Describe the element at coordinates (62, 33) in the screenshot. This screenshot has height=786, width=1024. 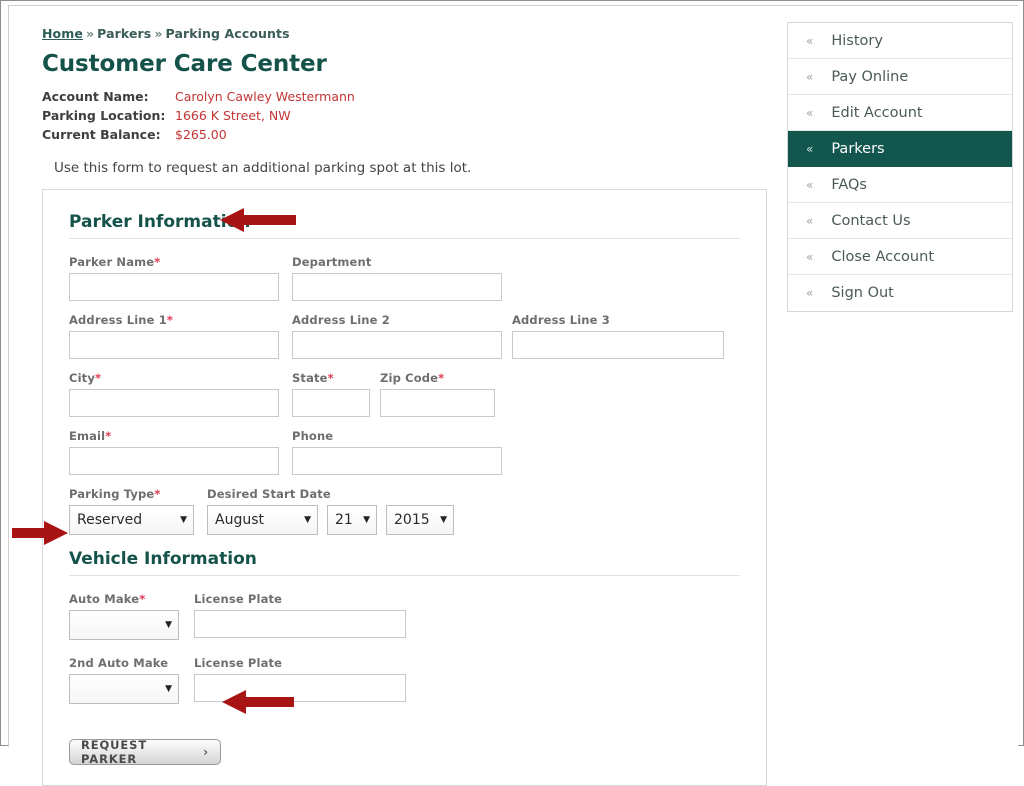
I see `breadcrumb-home-link: Home` at that location.